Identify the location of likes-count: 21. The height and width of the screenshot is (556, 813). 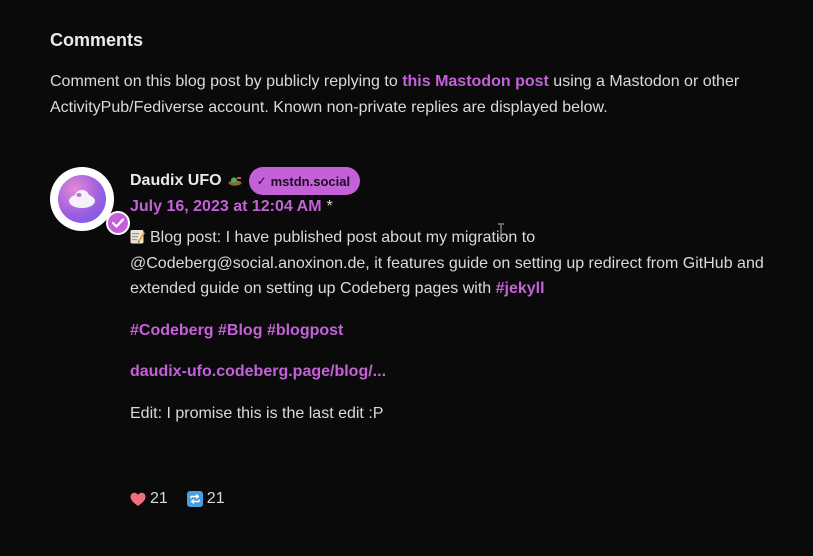
(159, 498).